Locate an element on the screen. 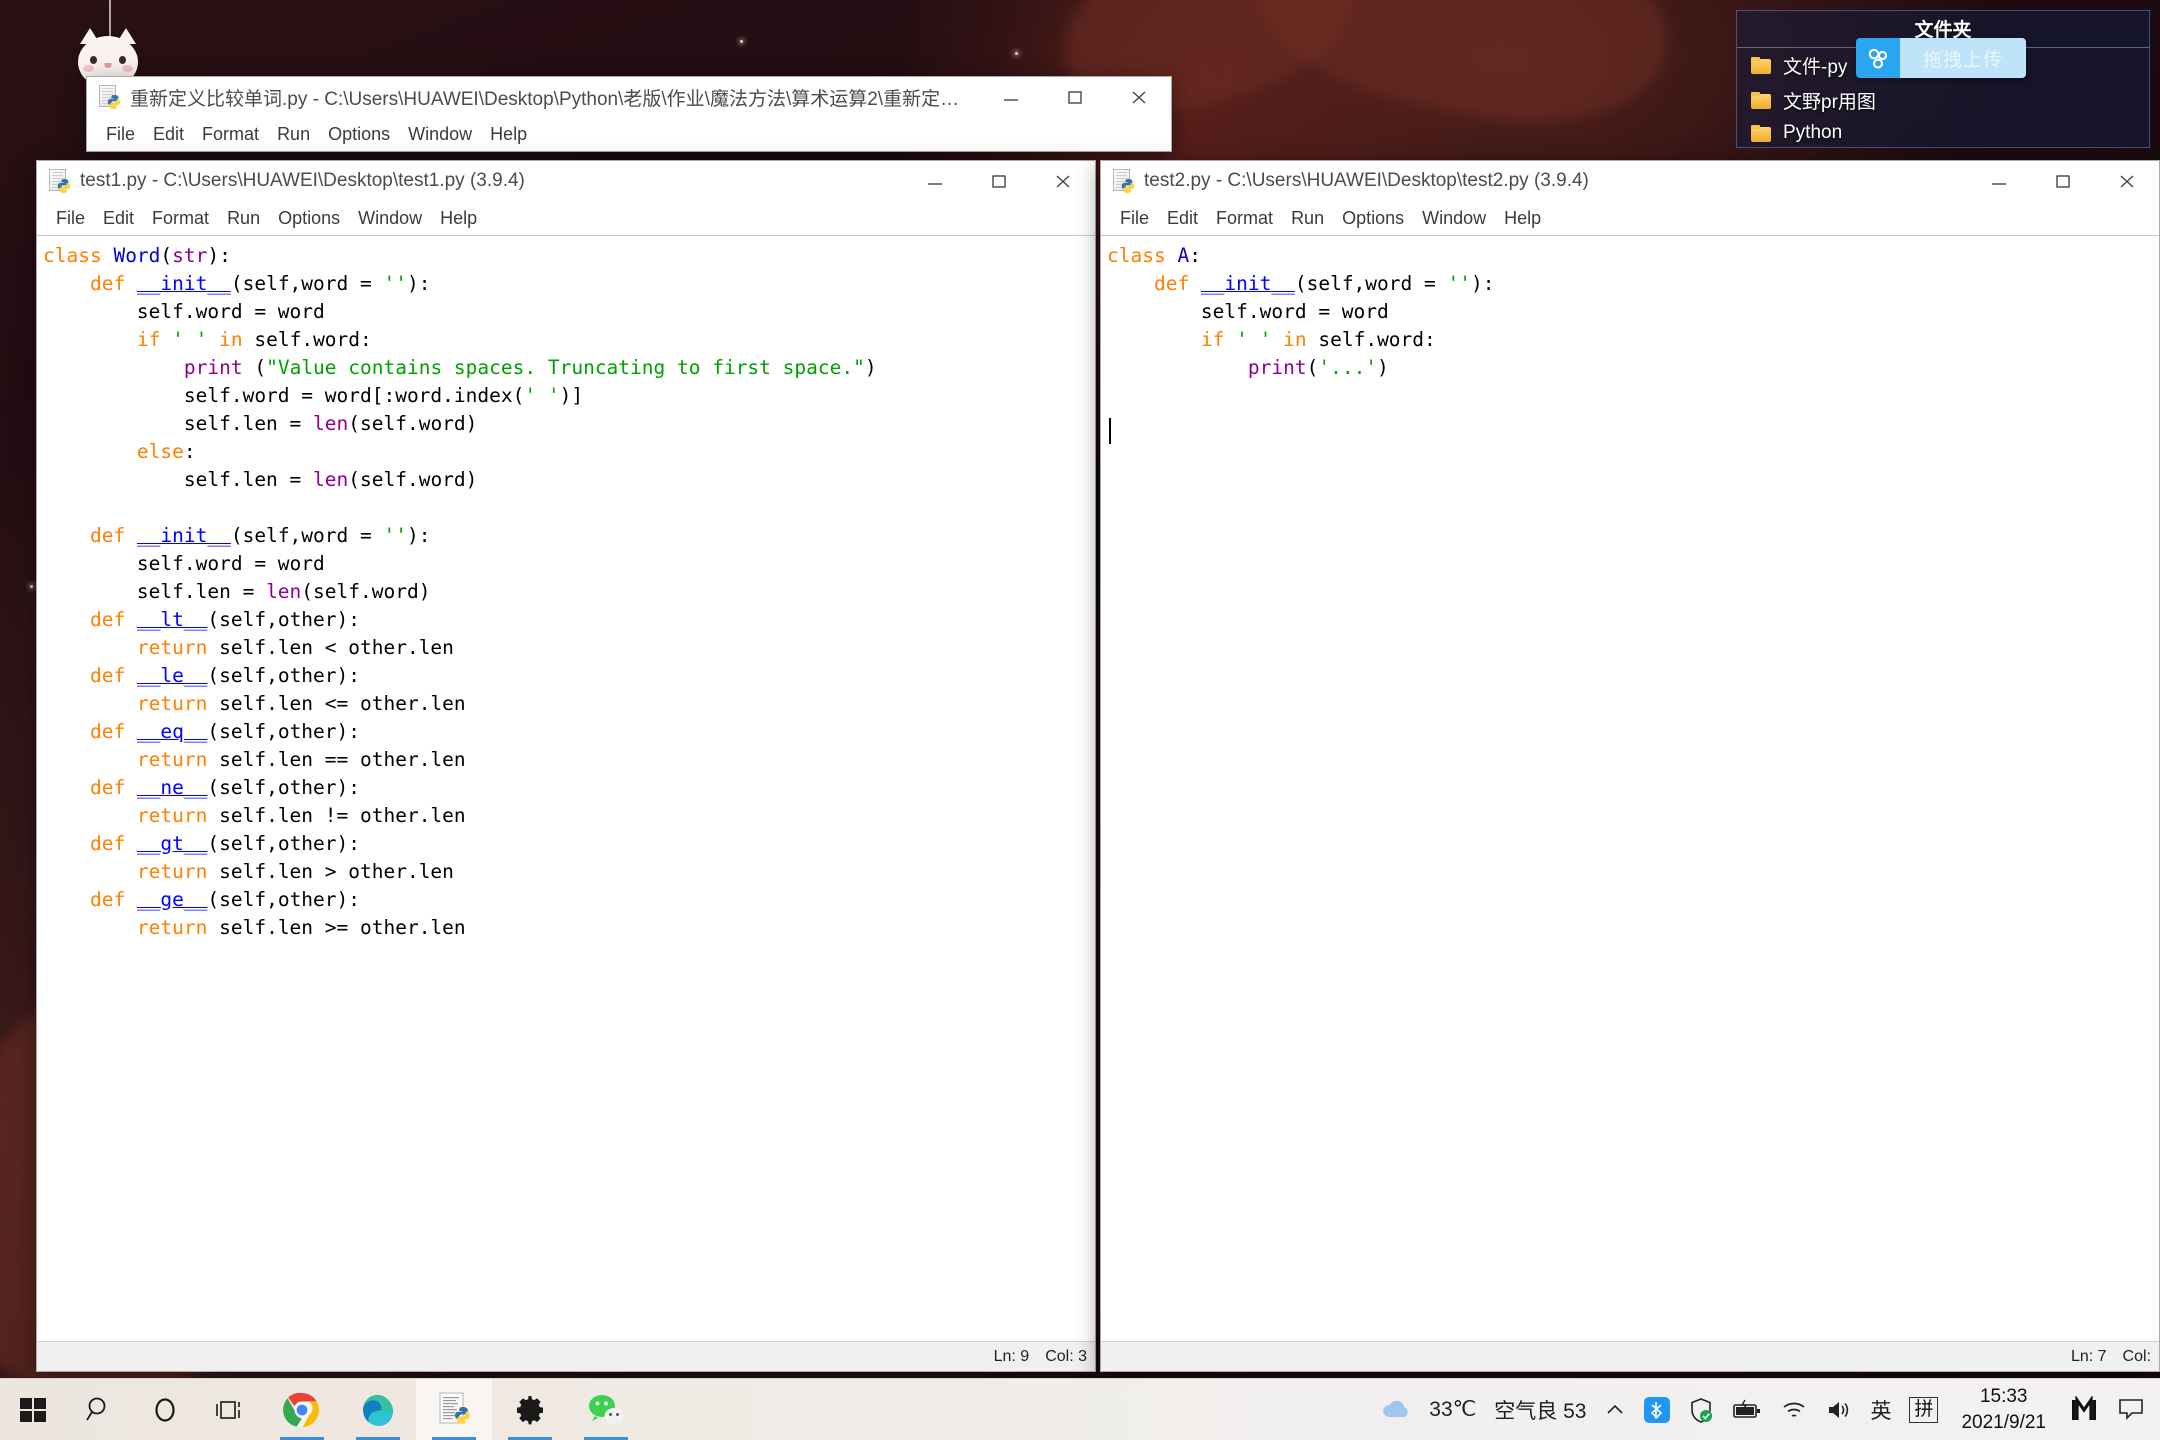 This screenshot has width=2160, height=1440. battery-icon is located at coordinates (1747, 1409).